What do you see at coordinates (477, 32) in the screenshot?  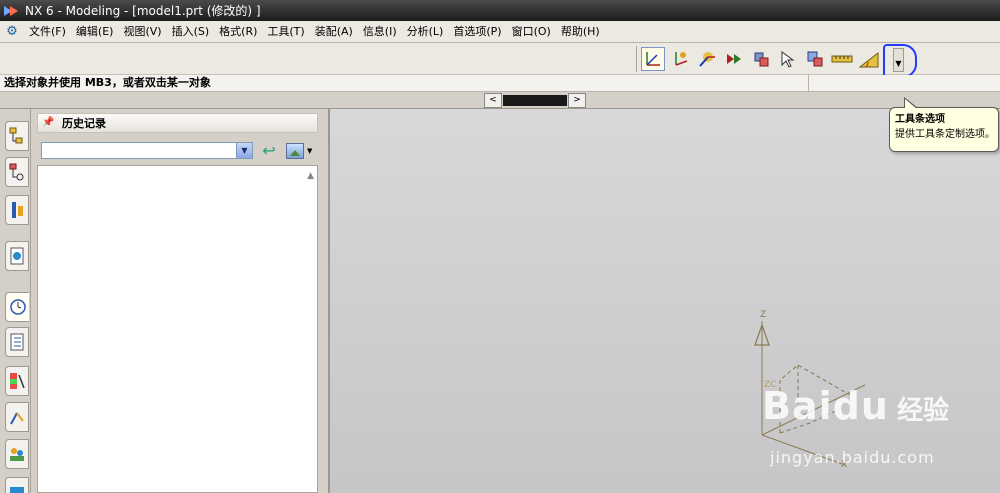 I see `menu-preferences: 首选项(P)` at bounding box center [477, 32].